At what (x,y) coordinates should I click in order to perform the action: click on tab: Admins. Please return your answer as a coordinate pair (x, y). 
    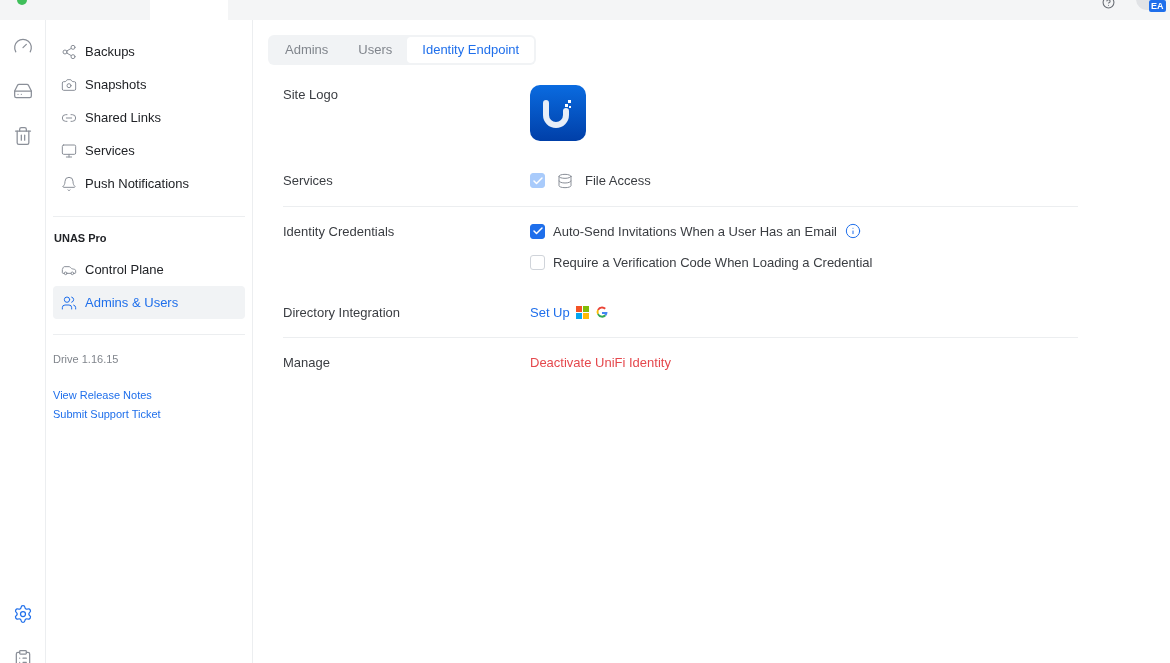
    Looking at the image, I should click on (307, 50).